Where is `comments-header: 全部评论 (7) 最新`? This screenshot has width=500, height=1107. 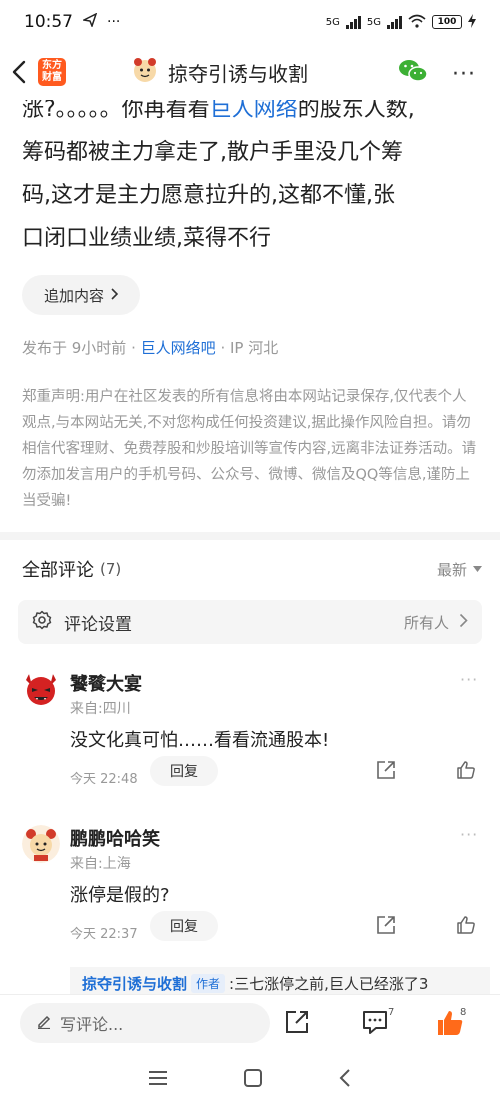 comments-header: 全部评论 (7) 最新 is located at coordinates (252, 569).